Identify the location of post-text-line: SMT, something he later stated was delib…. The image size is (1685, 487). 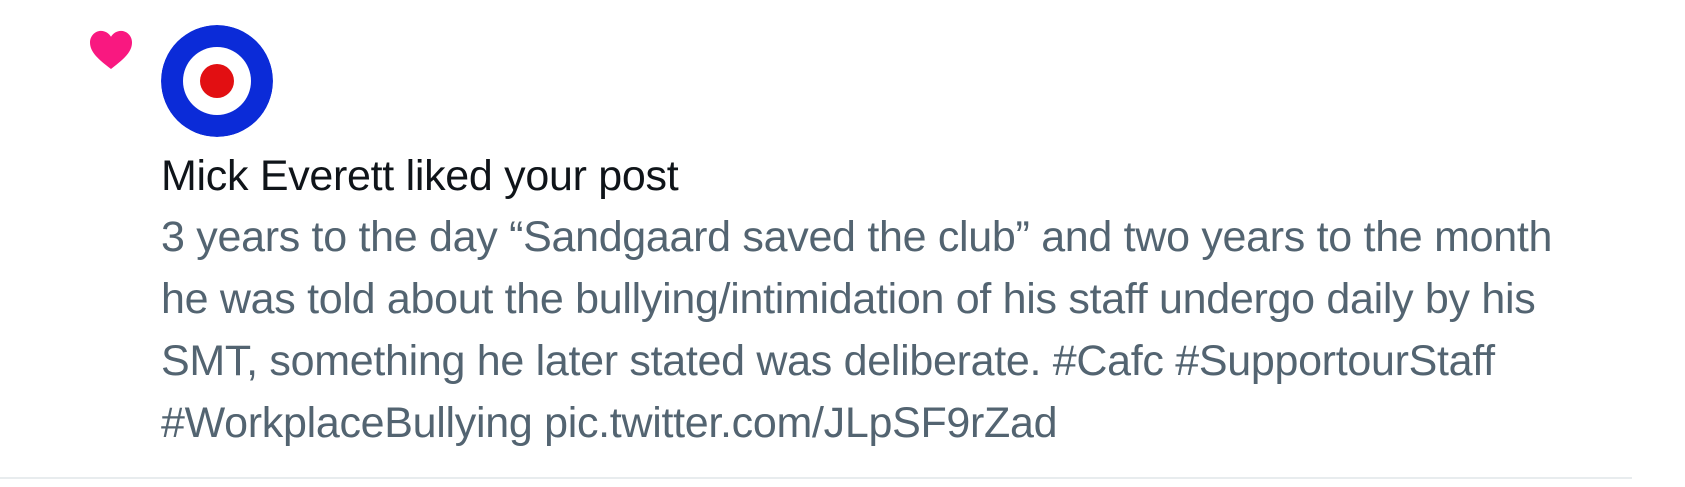
(828, 361).